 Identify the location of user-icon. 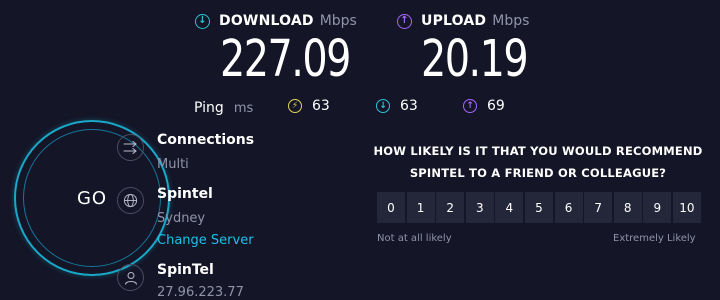
(130, 277).